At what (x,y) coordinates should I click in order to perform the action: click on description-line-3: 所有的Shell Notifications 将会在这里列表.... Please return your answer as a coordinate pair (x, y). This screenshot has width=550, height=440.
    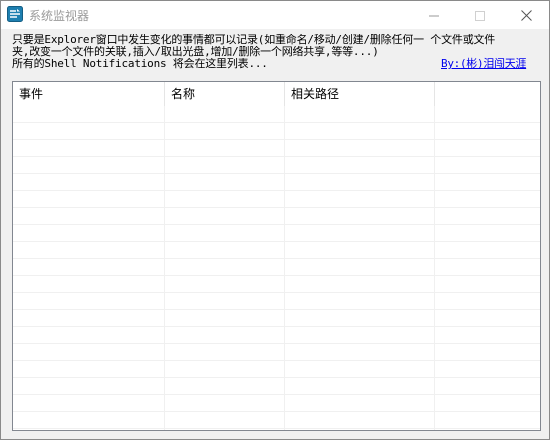
    Looking at the image, I should click on (140, 64).